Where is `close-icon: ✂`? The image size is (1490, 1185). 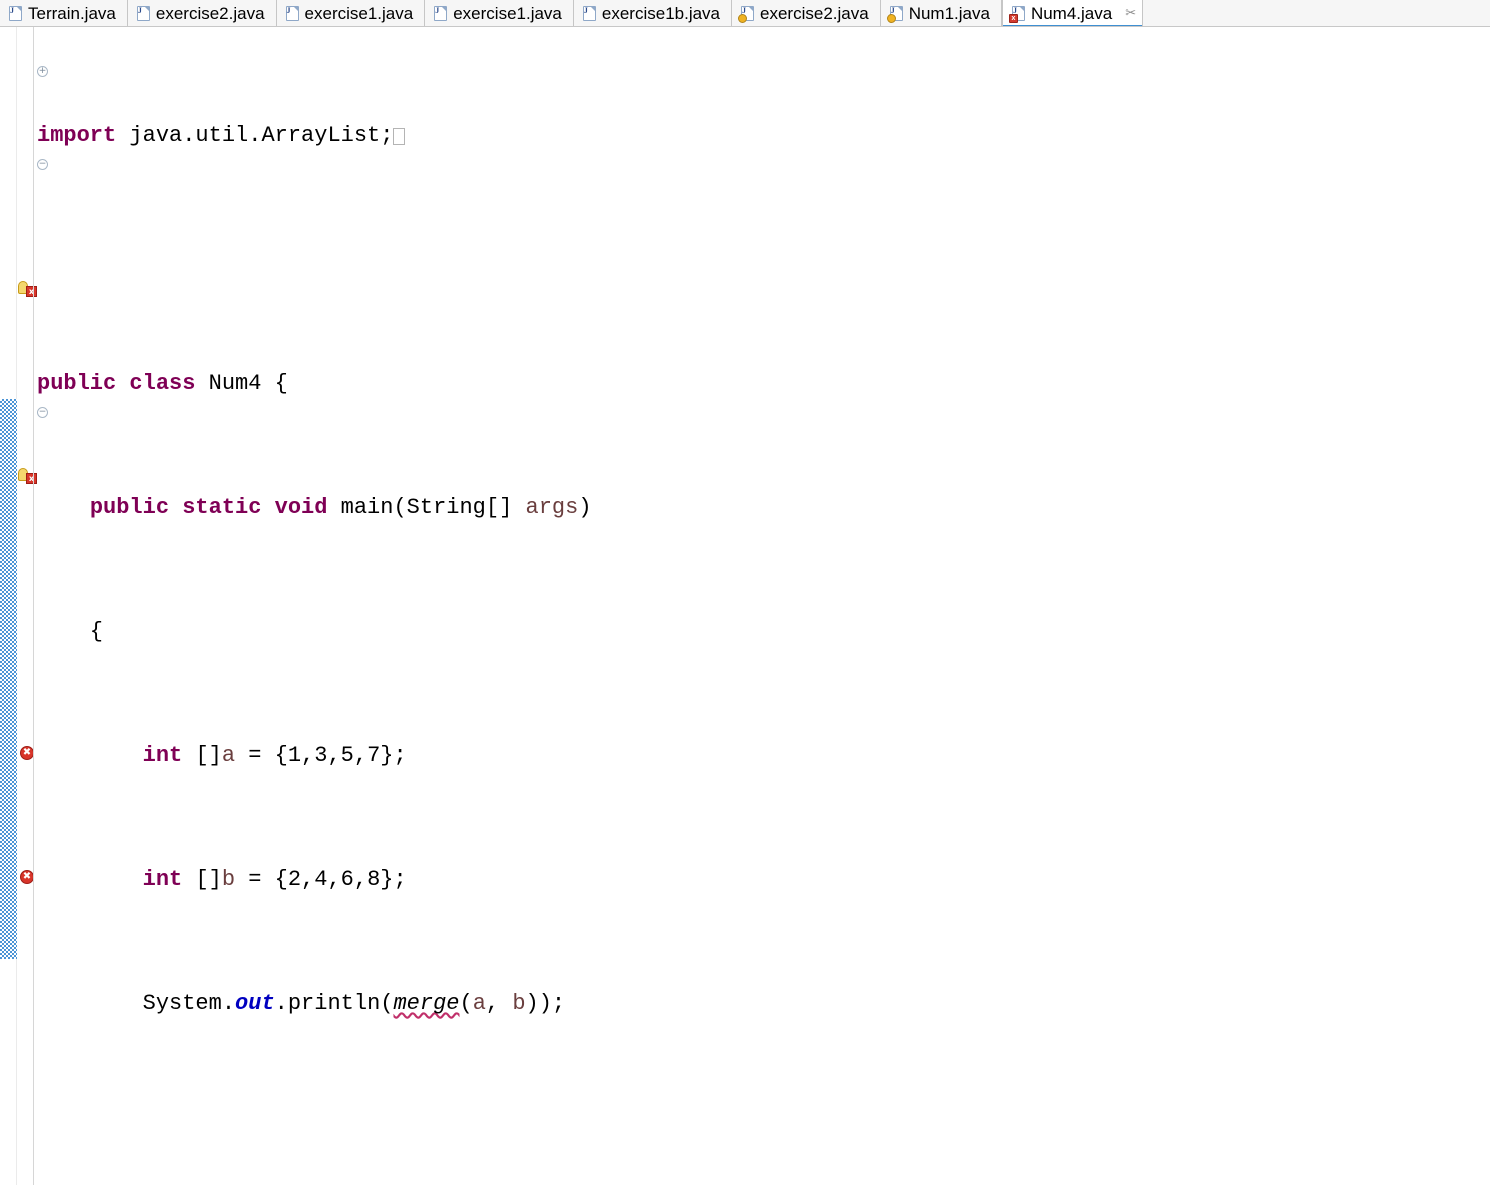 close-icon: ✂ is located at coordinates (1130, 13).